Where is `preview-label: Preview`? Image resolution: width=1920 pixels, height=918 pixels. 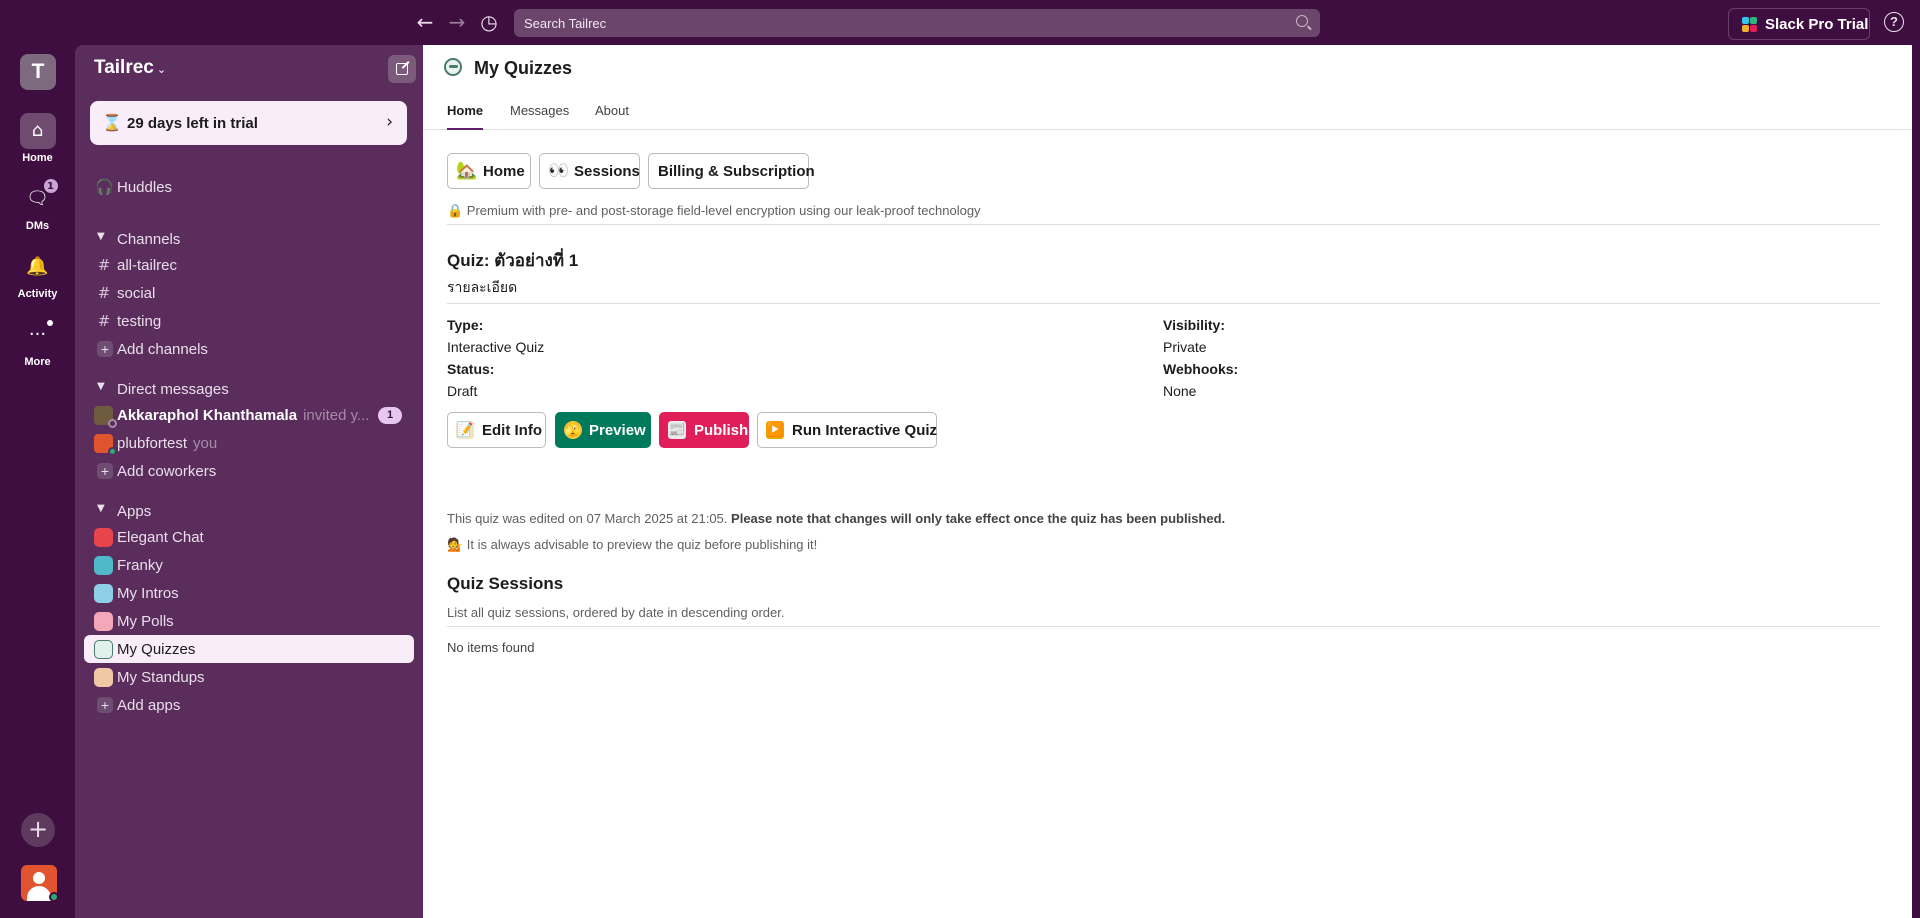 preview-label: Preview is located at coordinates (617, 430).